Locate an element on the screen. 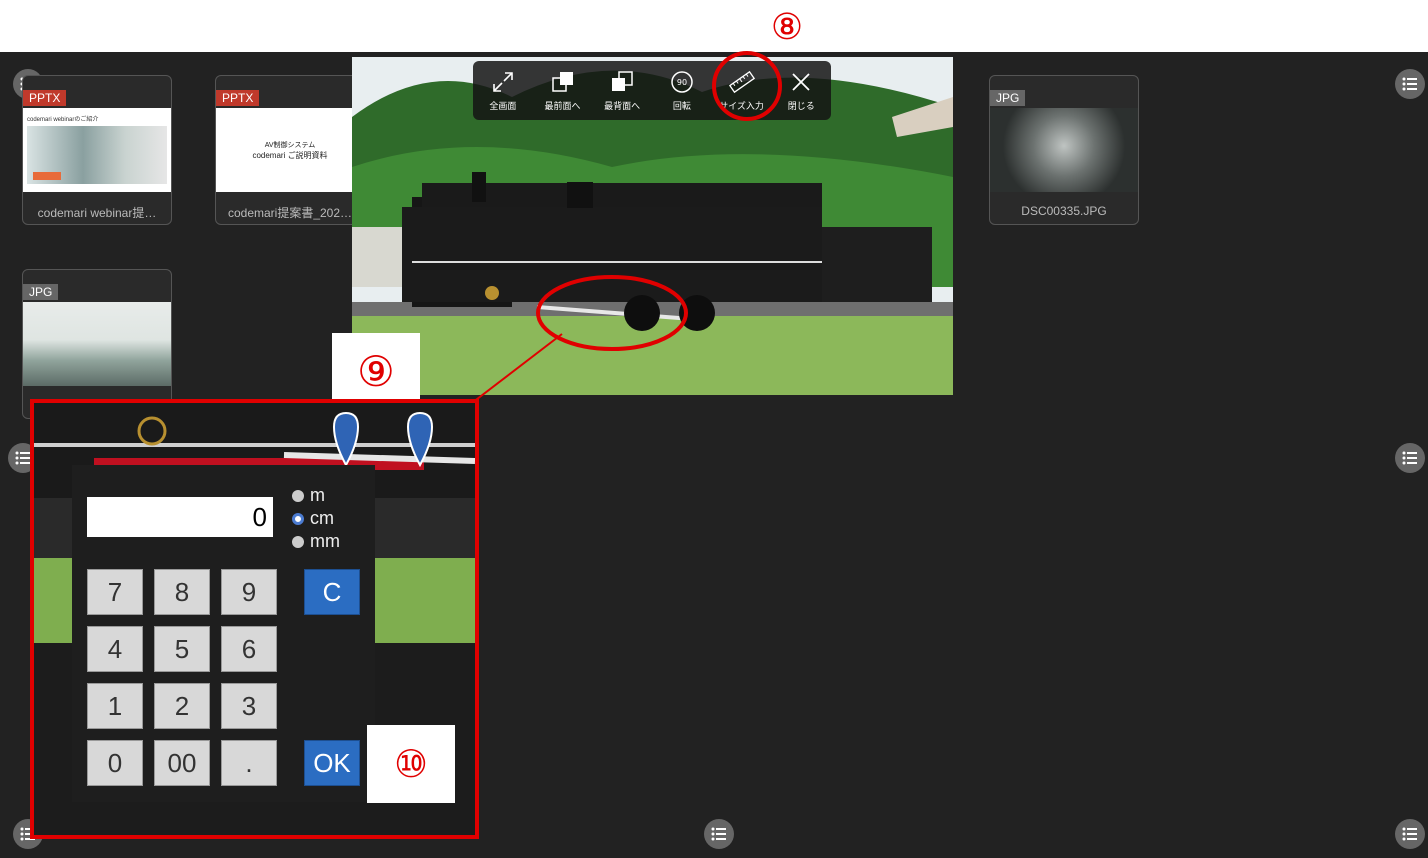 Image resolution: width=1428 pixels, height=858 pixels. top-white-bar is located at coordinates (714, 26).